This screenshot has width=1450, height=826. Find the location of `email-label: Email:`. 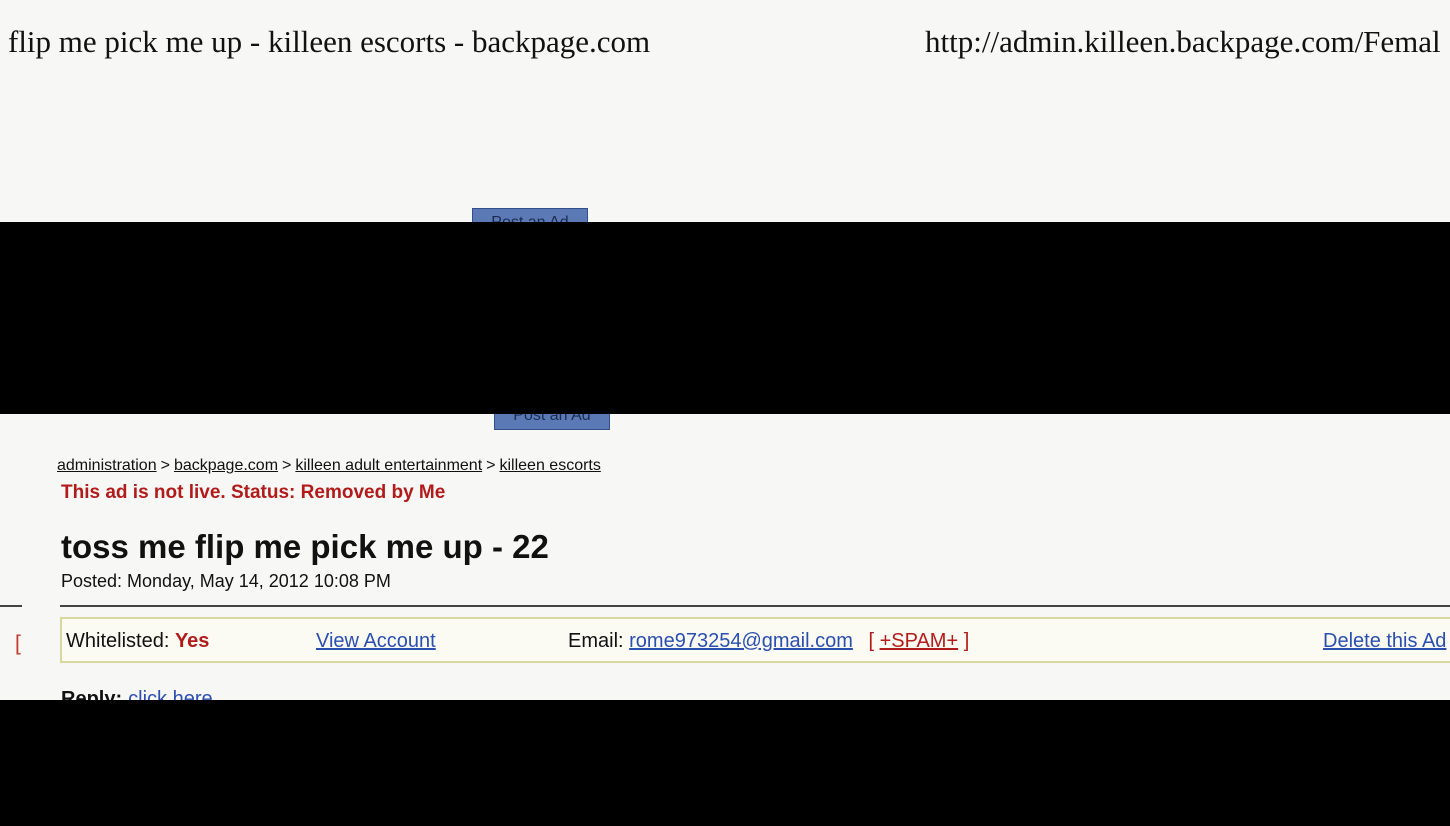

email-label: Email: is located at coordinates (596, 641).